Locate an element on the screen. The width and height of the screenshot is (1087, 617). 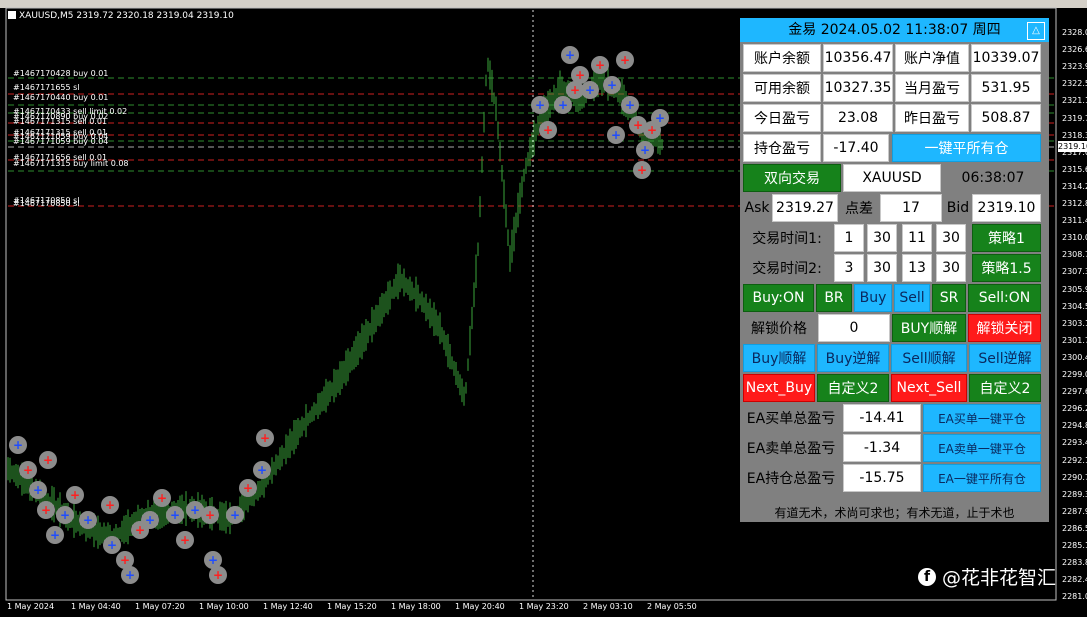
session2-start-hour: 3 is located at coordinates (849, 268).